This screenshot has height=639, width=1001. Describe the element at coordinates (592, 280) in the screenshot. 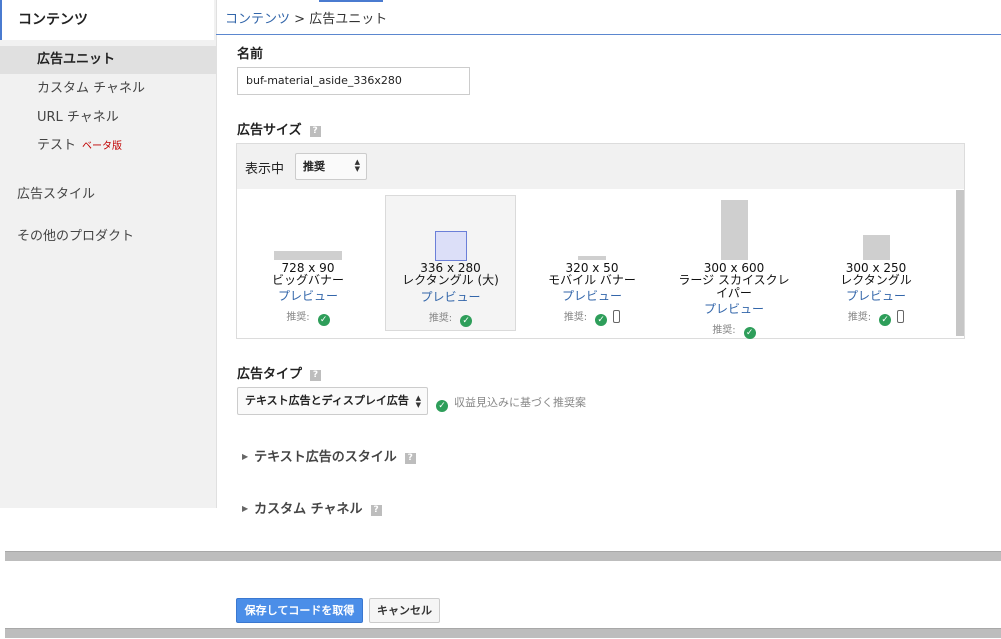

I see `size-name: モバイル バナー` at that location.